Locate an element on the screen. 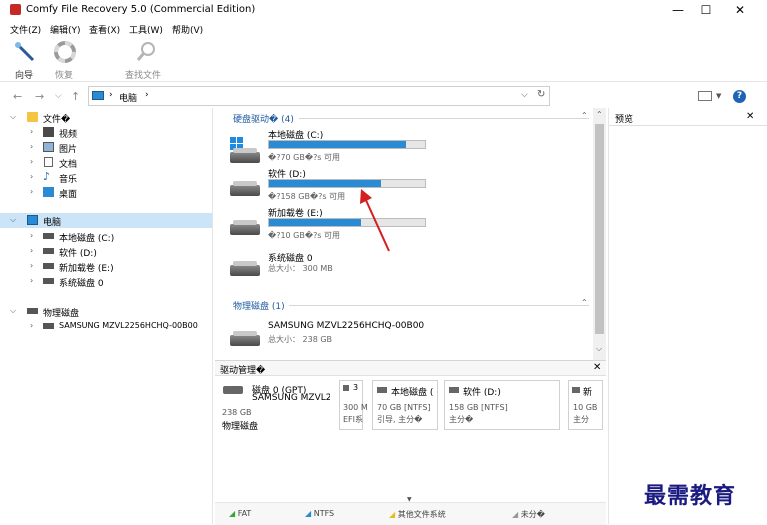 The image size is (767, 525). preview-close-button: ✕ is located at coordinates (750, 116).